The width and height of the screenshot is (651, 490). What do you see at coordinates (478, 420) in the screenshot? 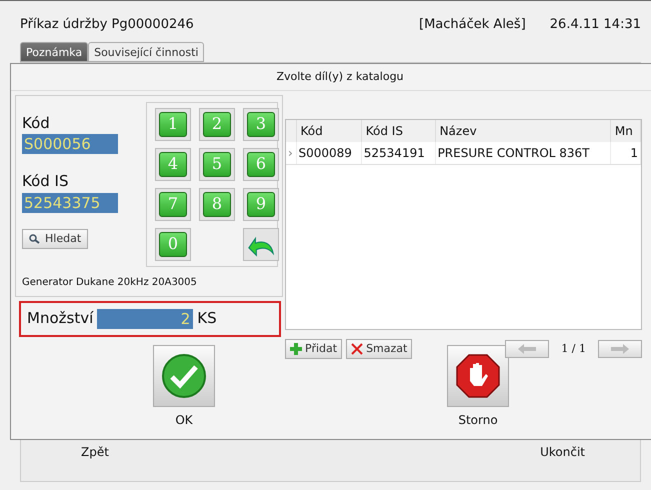
I see `button-label: Storno` at bounding box center [478, 420].